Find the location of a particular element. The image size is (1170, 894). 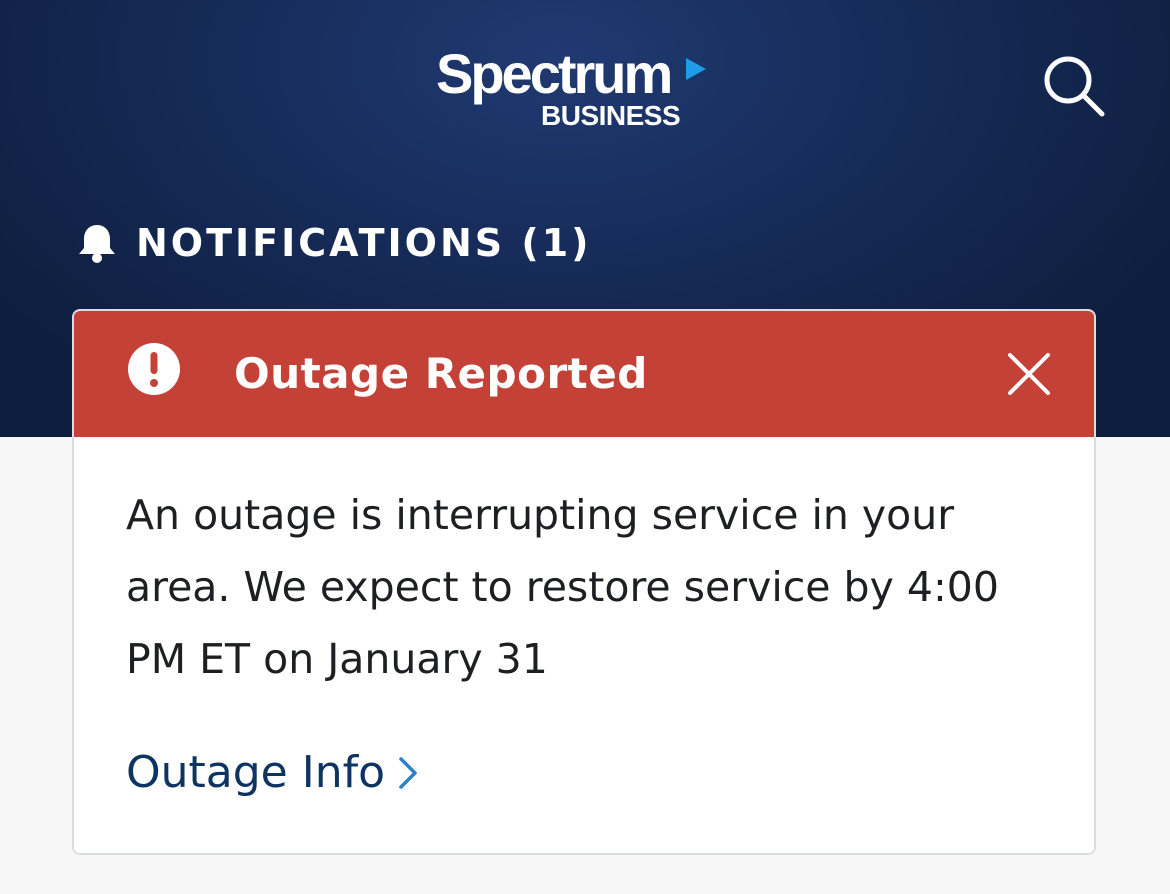

notifications-heading: NOTIFICATIONS (1) is located at coordinates (334, 243).